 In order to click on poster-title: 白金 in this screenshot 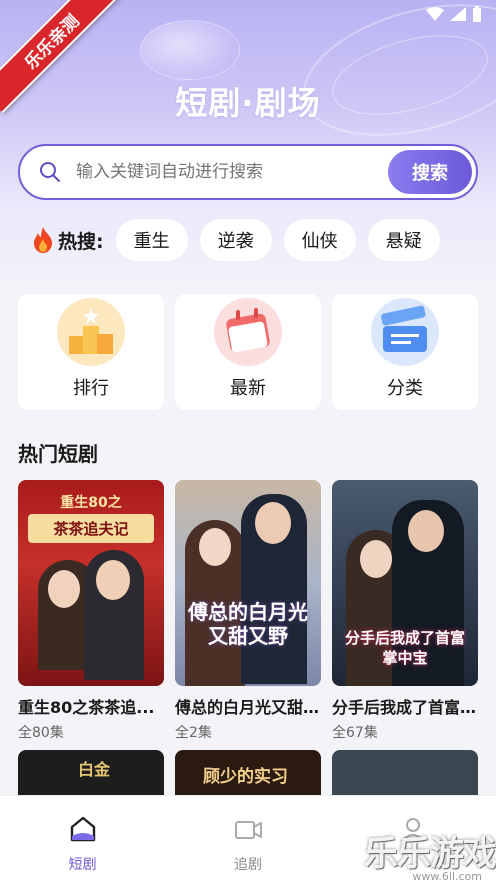, I will do `click(94, 769)`.